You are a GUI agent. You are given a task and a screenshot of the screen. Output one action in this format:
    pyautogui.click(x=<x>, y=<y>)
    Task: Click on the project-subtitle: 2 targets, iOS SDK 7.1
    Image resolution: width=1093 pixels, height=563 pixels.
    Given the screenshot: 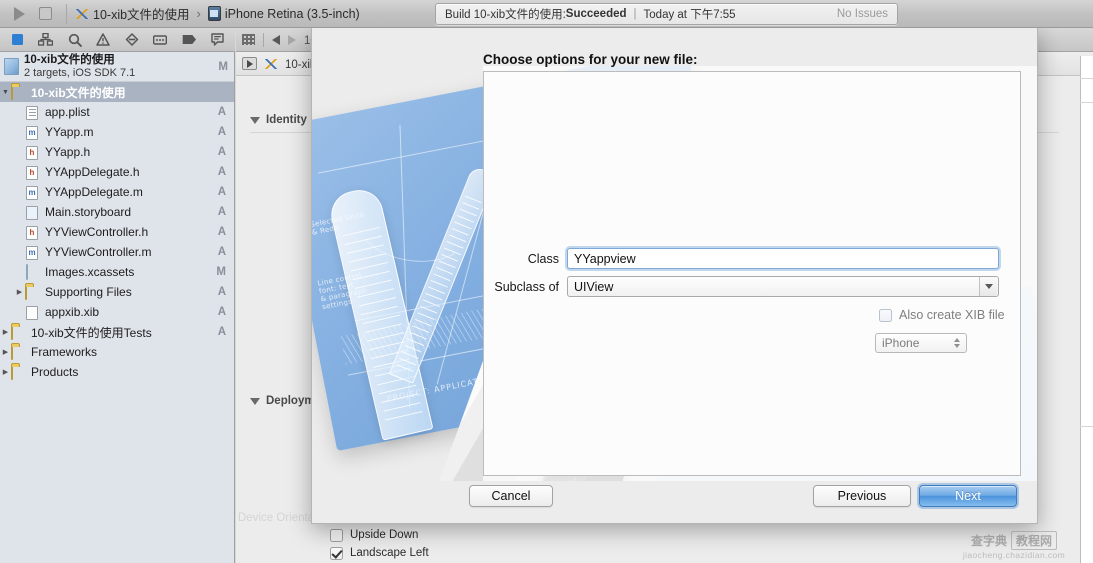 What is the action you would take?
    pyautogui.click(x=80, y=72)
    